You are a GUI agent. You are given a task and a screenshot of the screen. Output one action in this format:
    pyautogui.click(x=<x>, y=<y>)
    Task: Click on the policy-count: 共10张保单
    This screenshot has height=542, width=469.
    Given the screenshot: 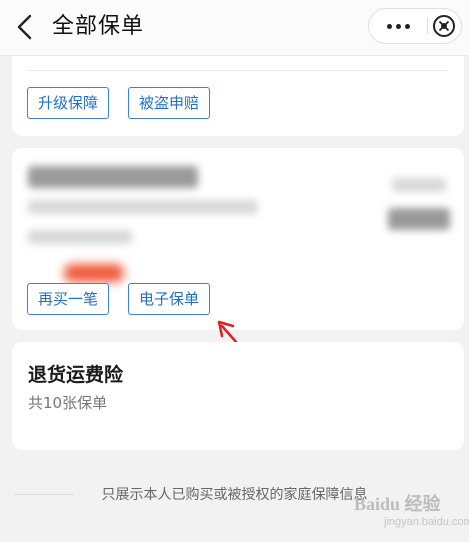 What is the action you would take?
    pyautogui.click(x=68, y=403)
    